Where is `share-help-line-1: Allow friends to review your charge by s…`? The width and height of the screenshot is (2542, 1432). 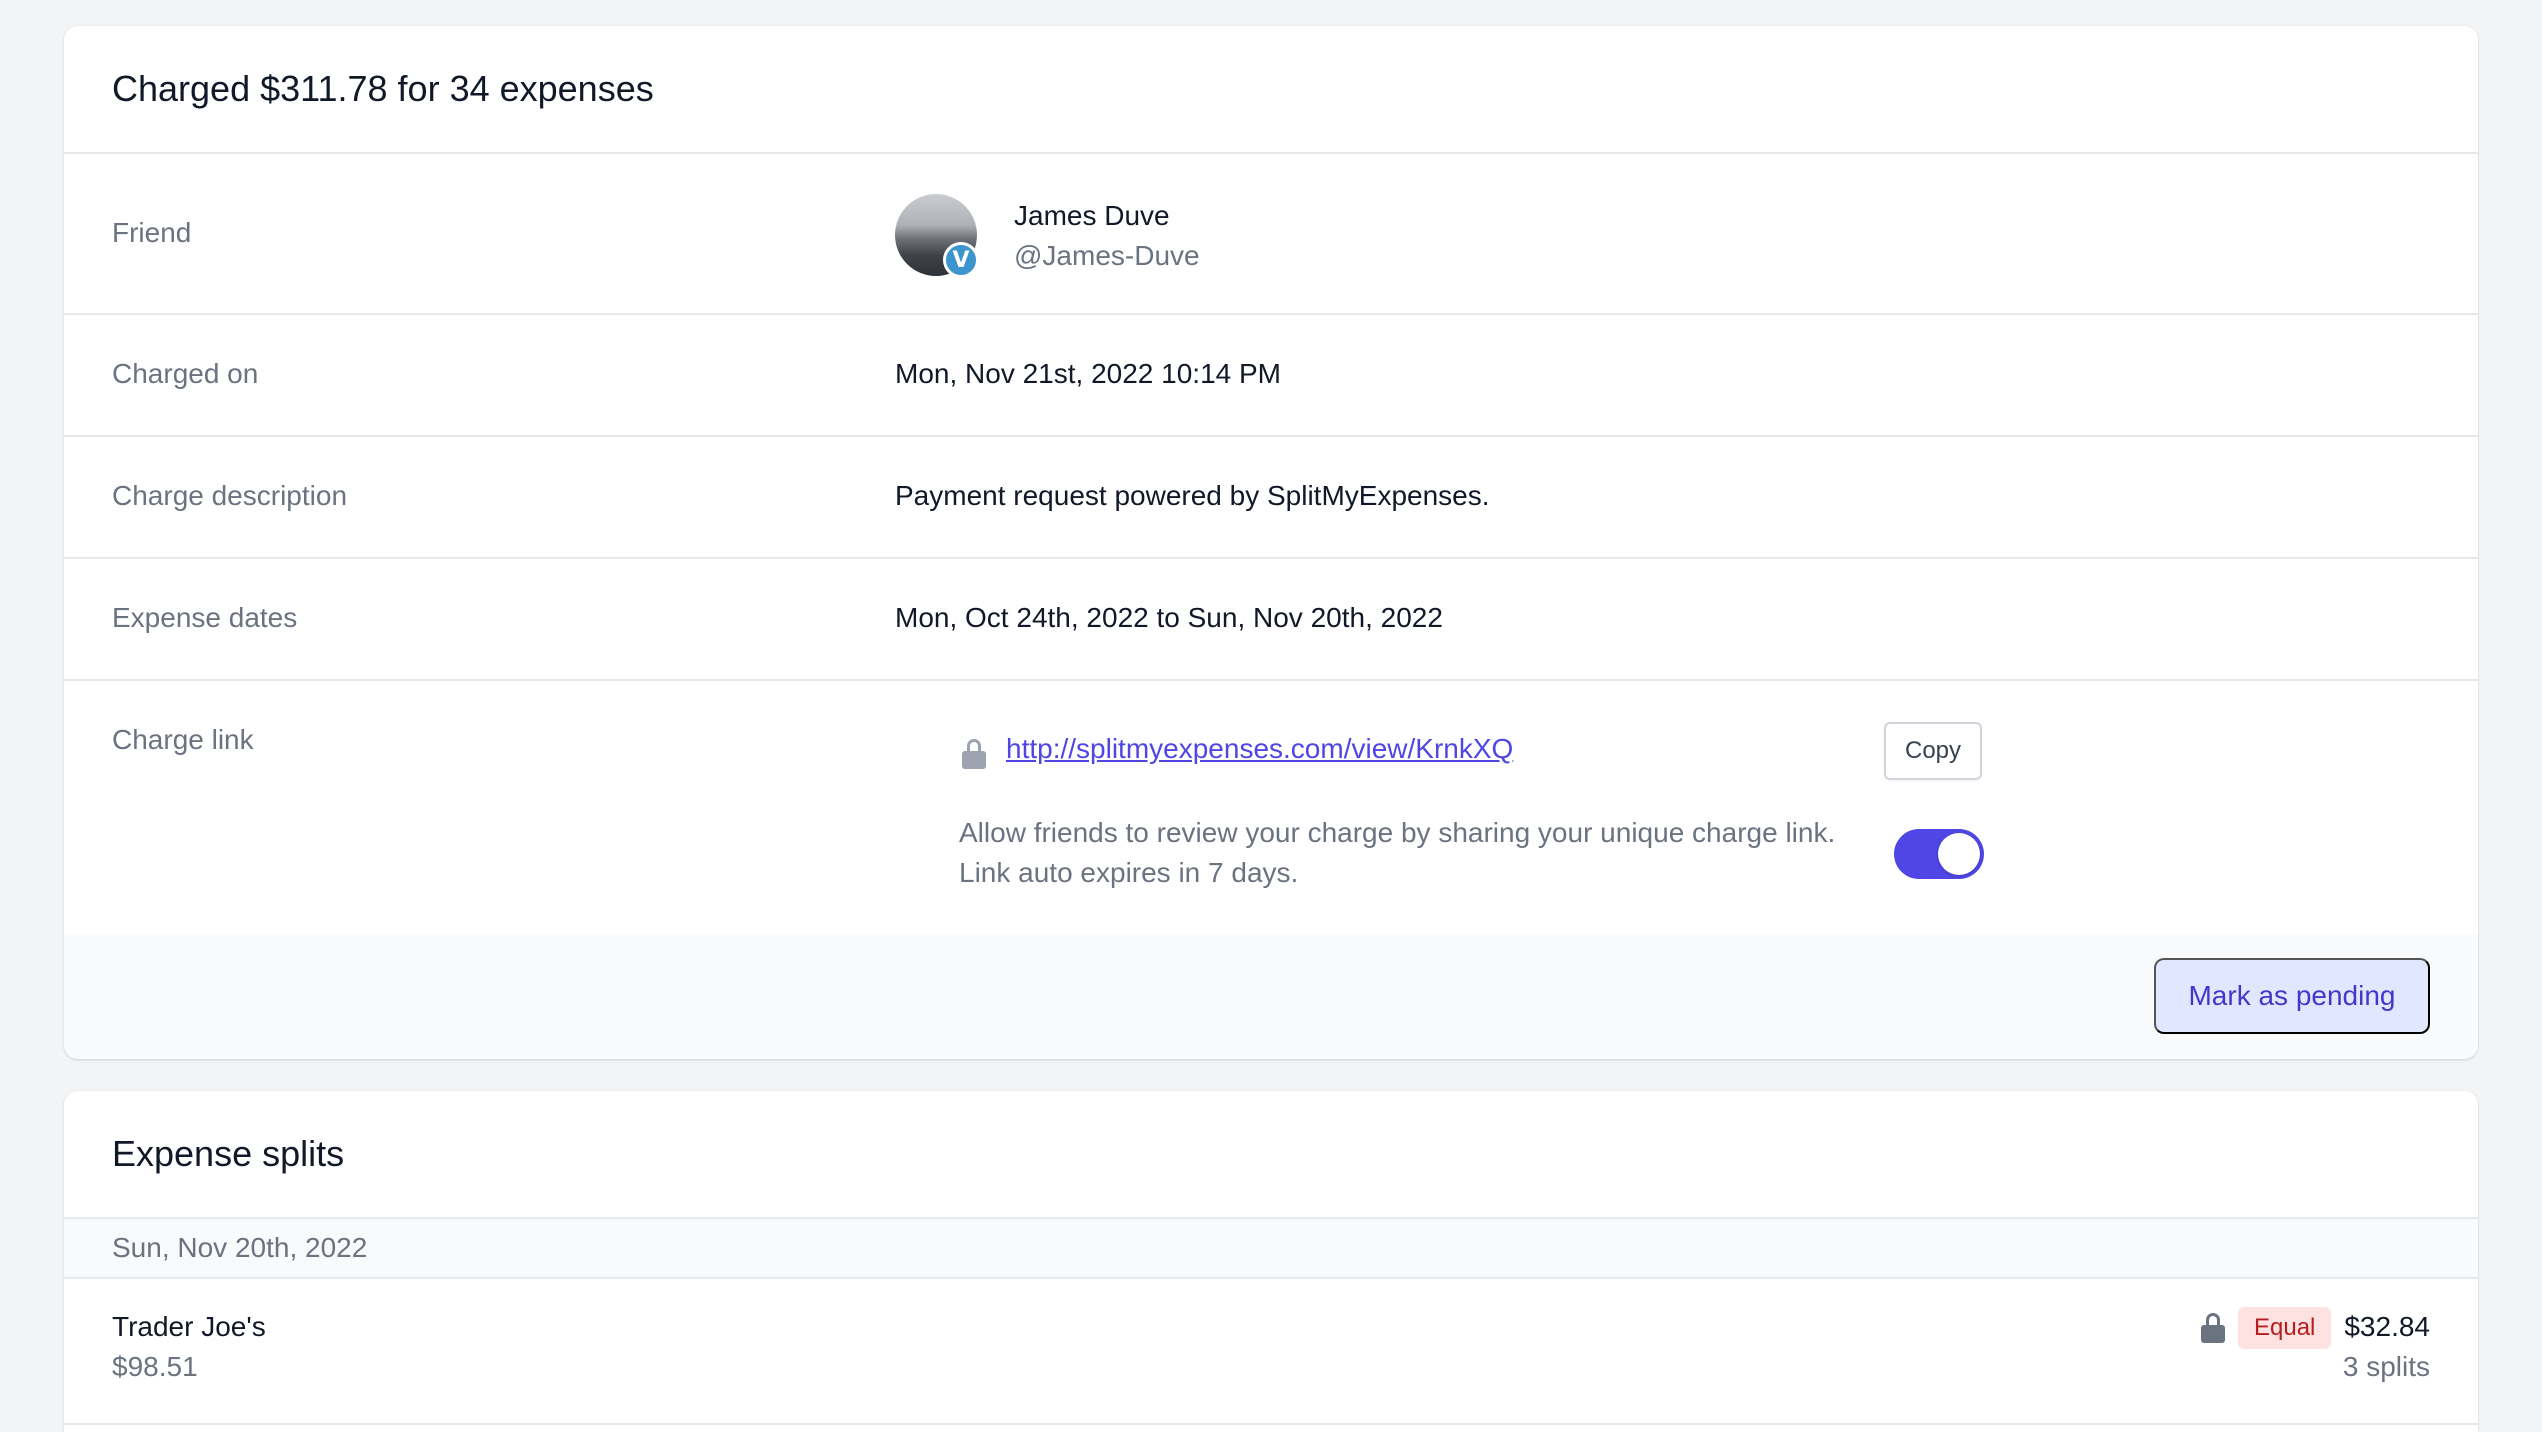 share-help-line-1: Allow friends to review your charge by s… is located at coordinates (1397, 832).